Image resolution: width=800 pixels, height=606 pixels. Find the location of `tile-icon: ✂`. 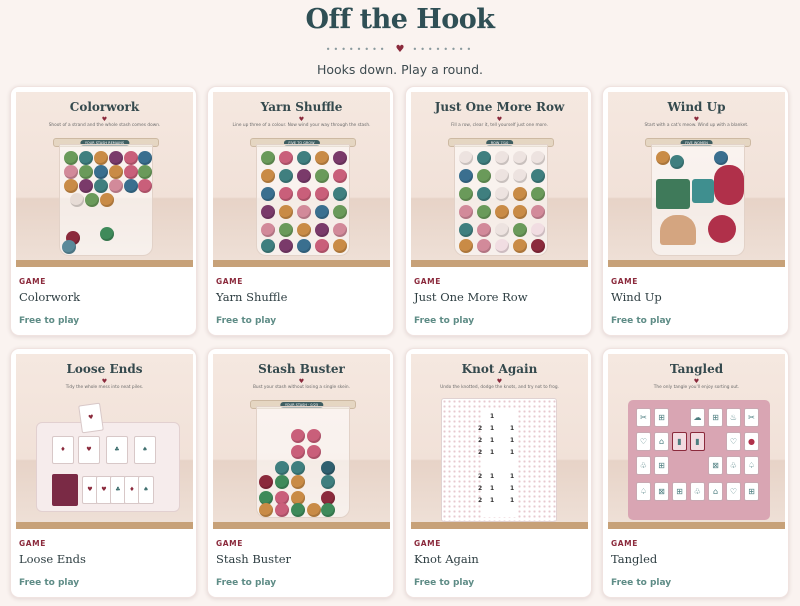

tile-icon: ✂ is located at coordinates (751, 417).